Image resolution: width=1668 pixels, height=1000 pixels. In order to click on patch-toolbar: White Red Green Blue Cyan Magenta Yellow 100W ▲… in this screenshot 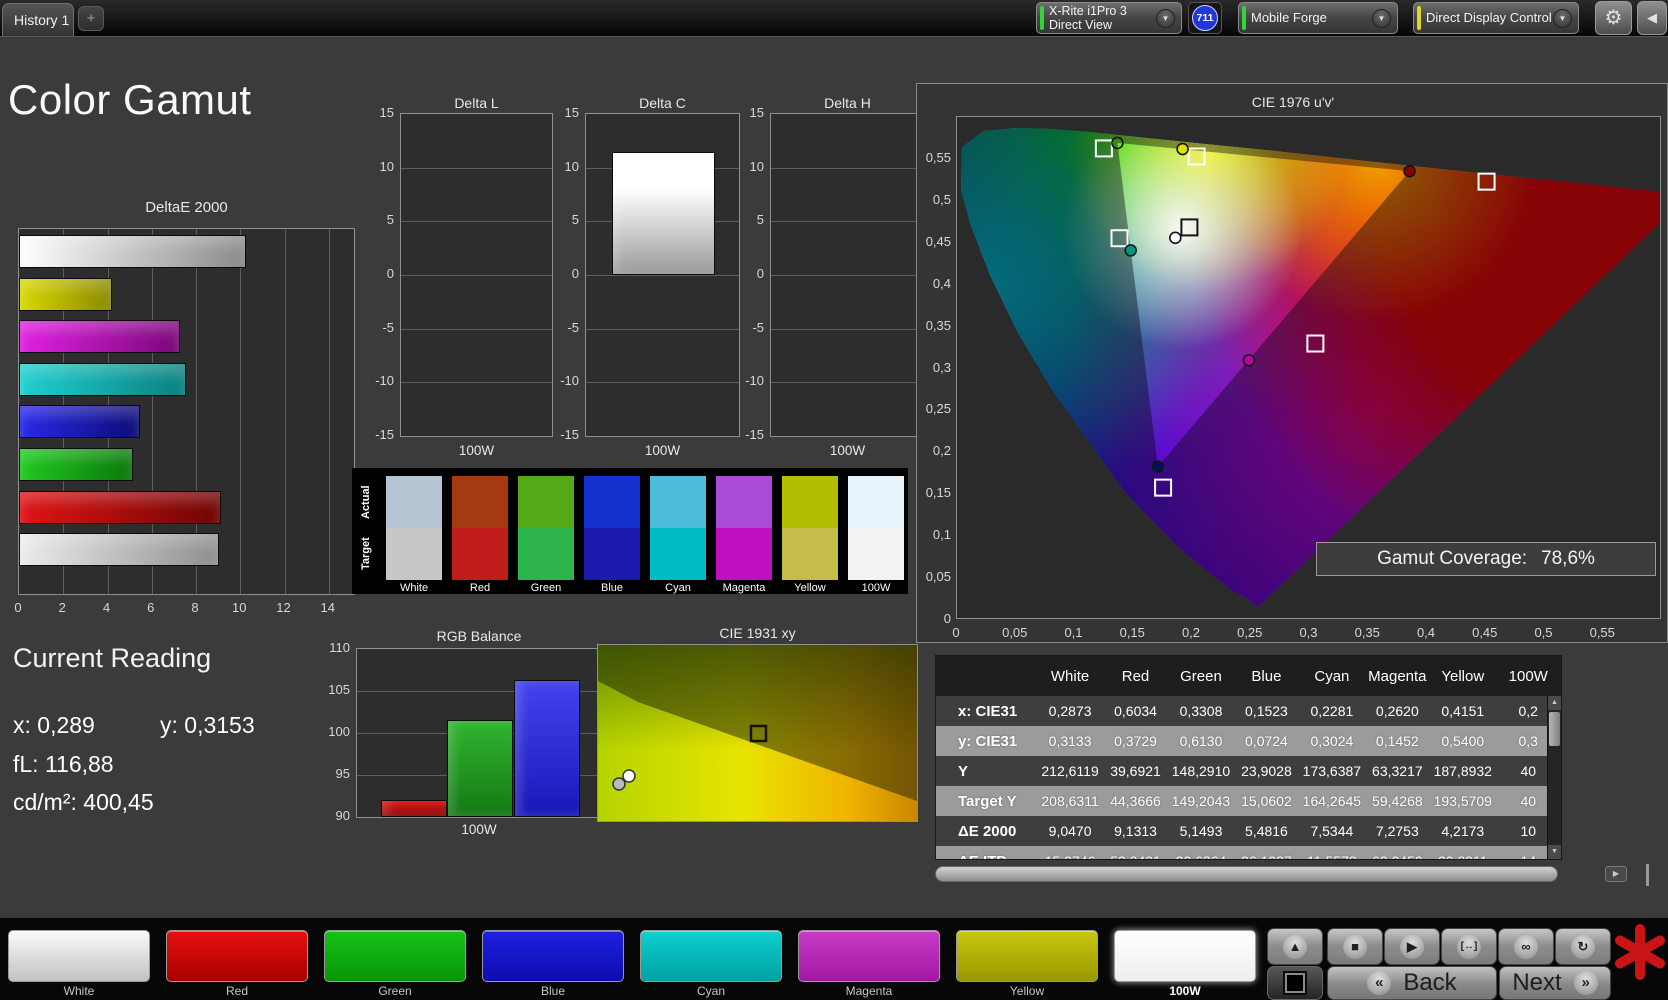, I will do `click(834, 959)`.